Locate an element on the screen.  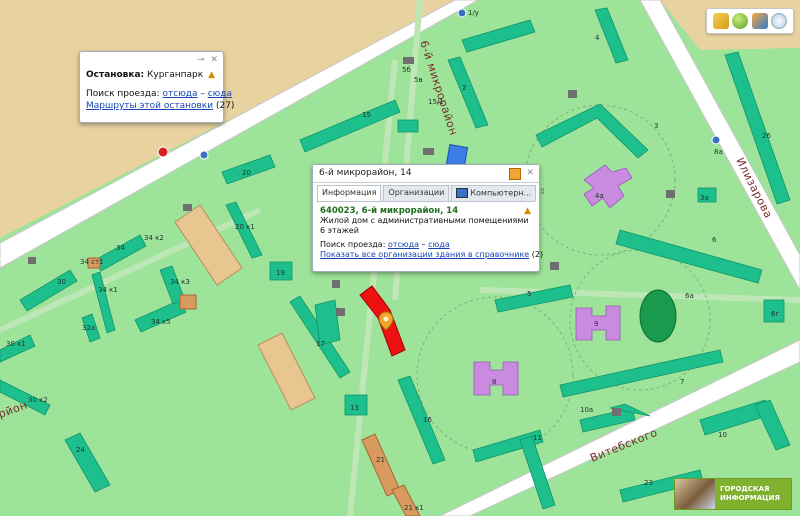
building-label: 24 is located at coordinates (80, 450).